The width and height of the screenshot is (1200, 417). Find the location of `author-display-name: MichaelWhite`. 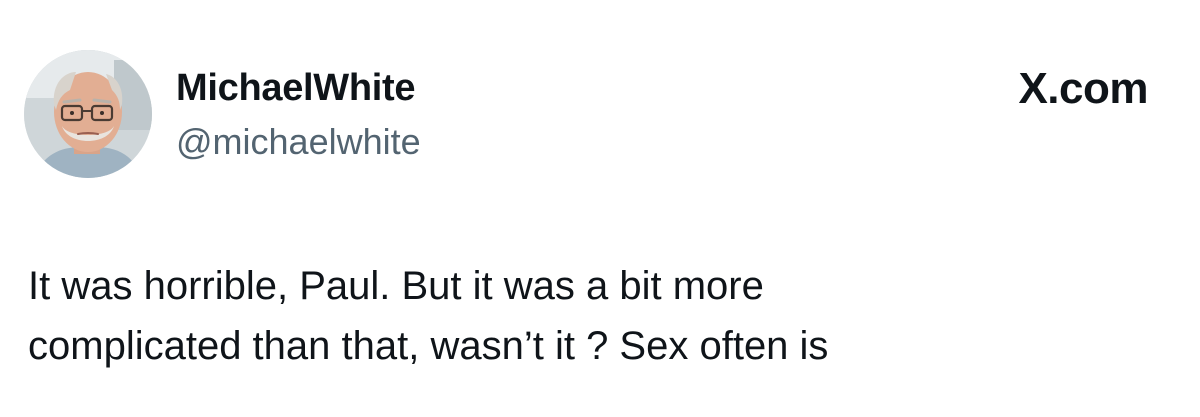

author-display-name: MichaelWhite is located at coordinates (296, 88).